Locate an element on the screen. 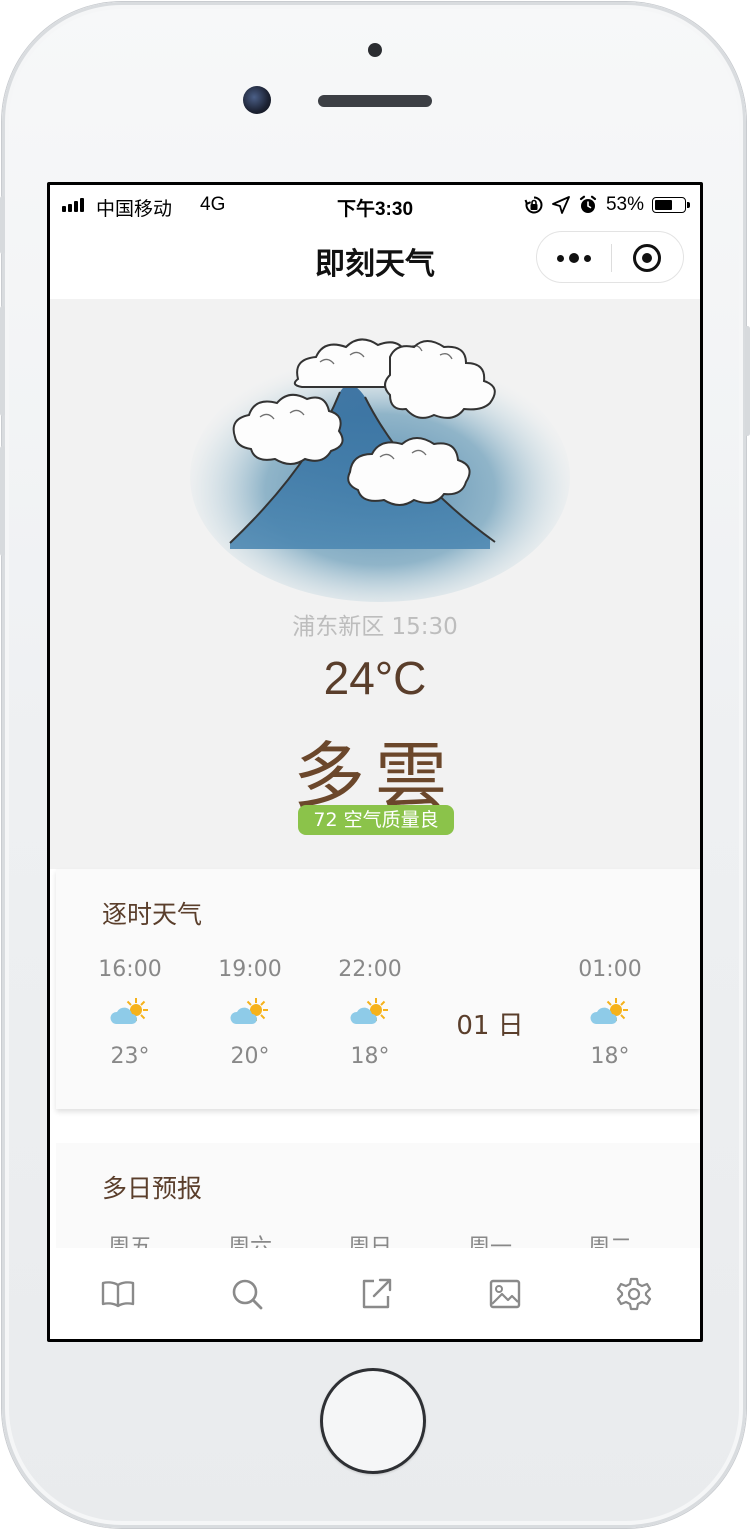 This screenshot has height=1532, width=750. hourly-temp: 20° is located at coordinates (250, 1056).